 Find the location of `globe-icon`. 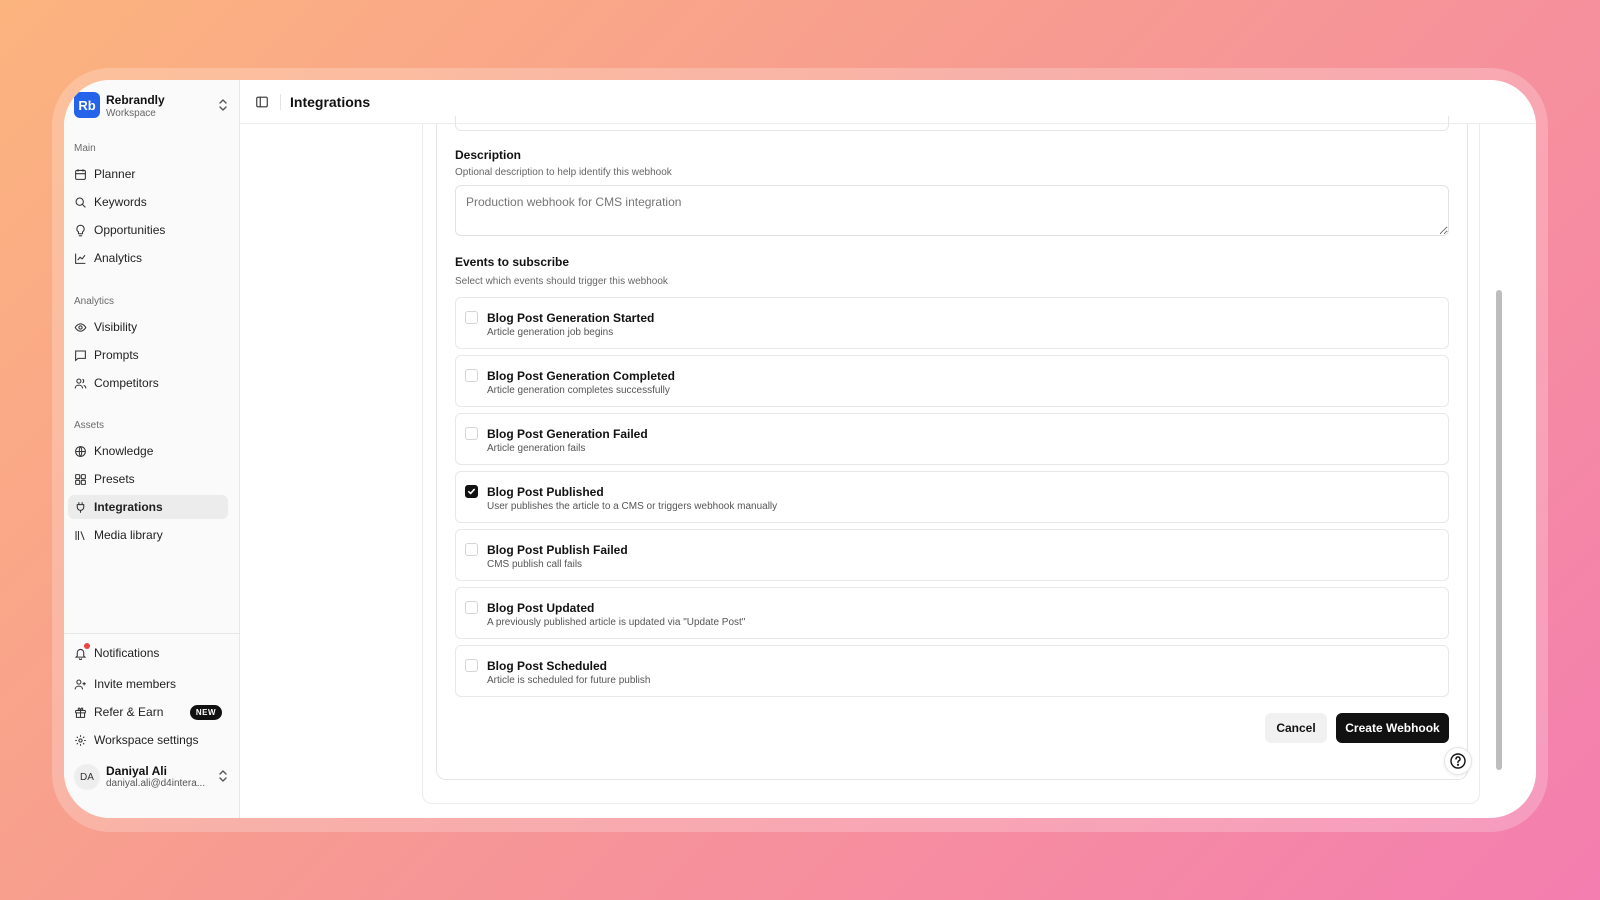

globe-icon is located at coordinates (80, 451).